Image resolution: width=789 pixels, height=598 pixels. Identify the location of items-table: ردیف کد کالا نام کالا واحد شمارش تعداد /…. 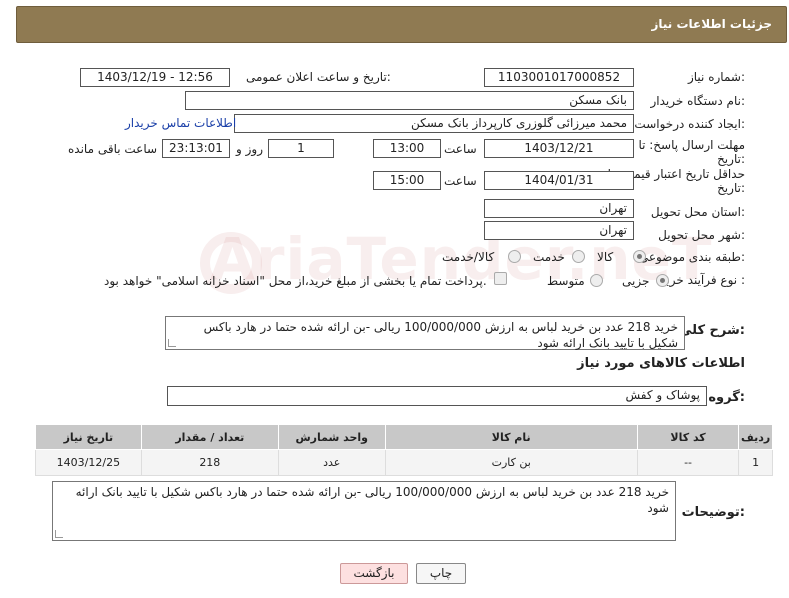
(404, 450).